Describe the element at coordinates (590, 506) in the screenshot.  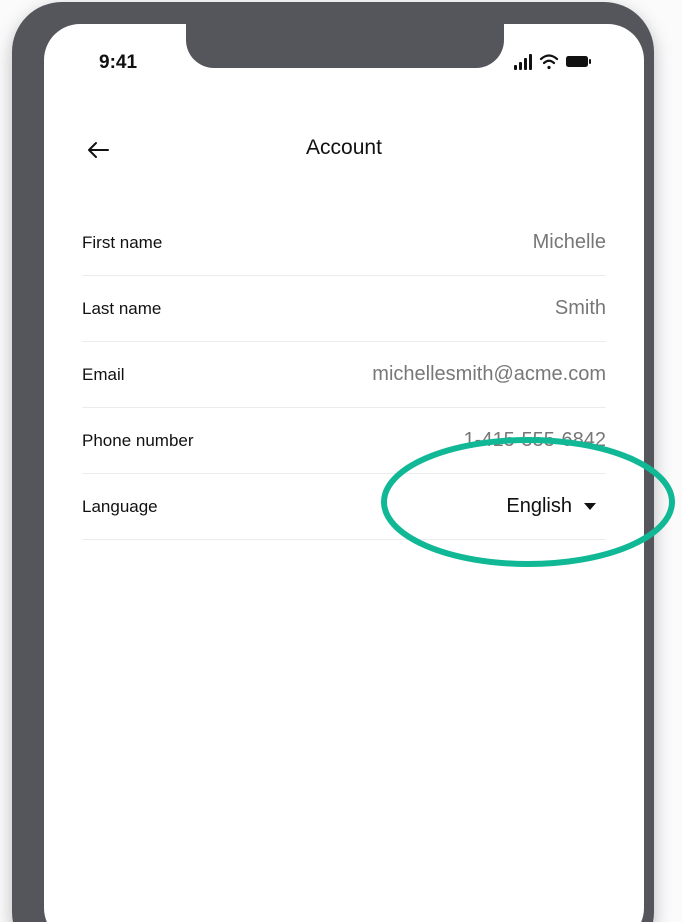
I see `caret-down-icon` at that location.